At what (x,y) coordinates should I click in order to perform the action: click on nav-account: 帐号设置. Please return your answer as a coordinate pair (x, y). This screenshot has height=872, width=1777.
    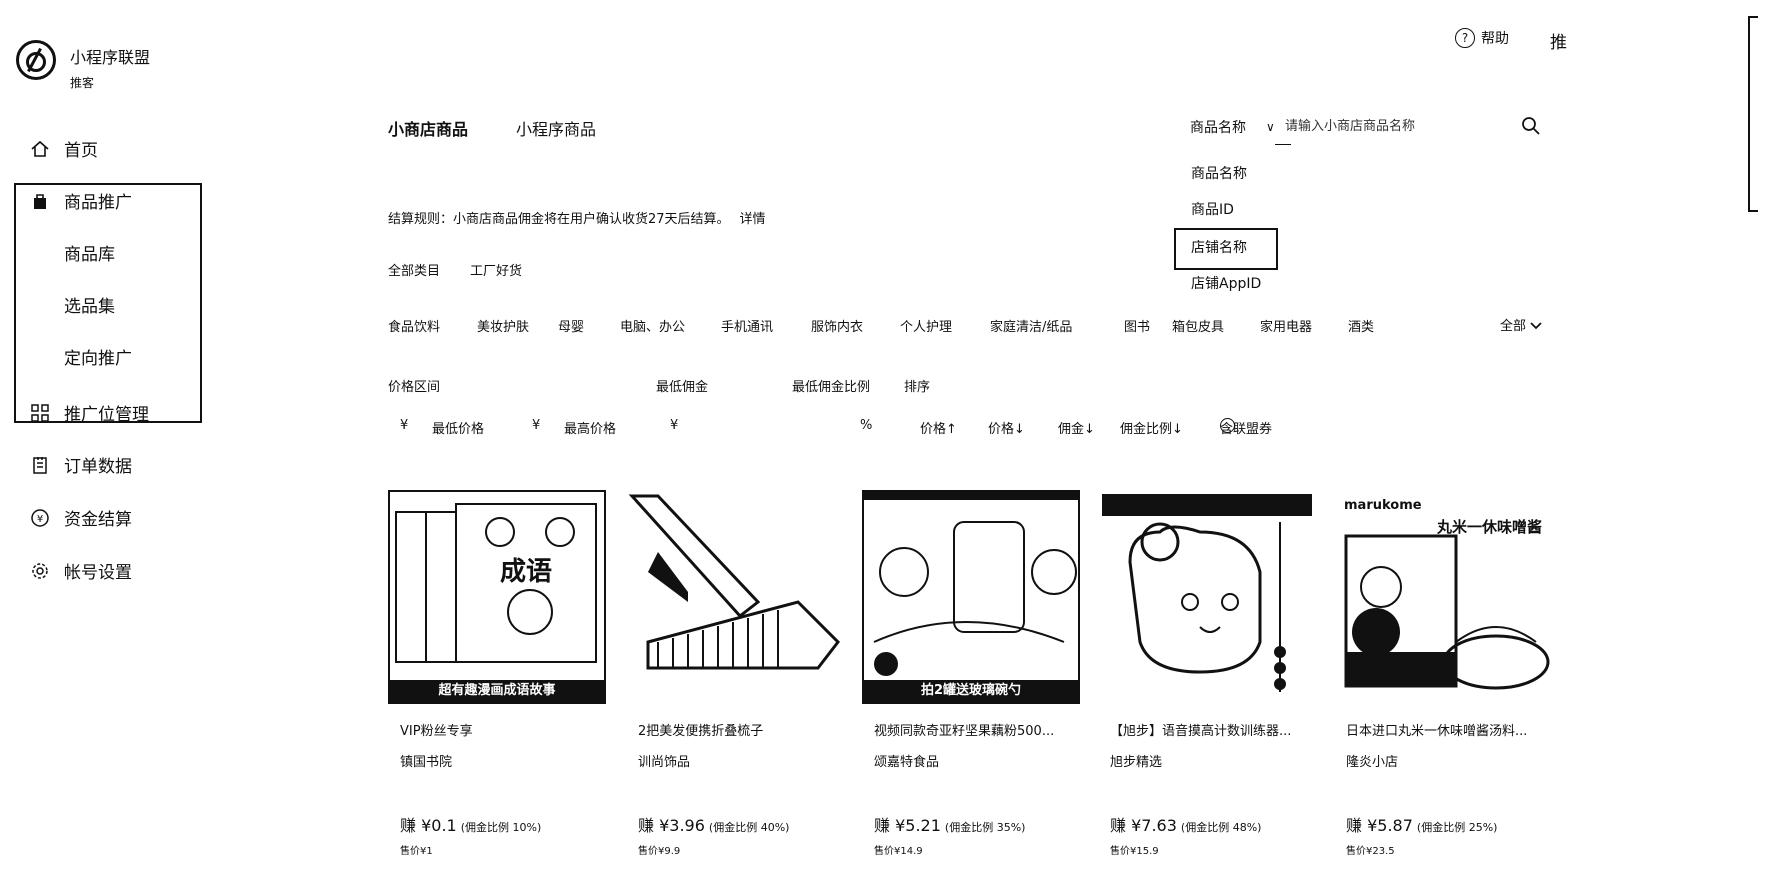
    Looking at the image, I should click on (81, 570).